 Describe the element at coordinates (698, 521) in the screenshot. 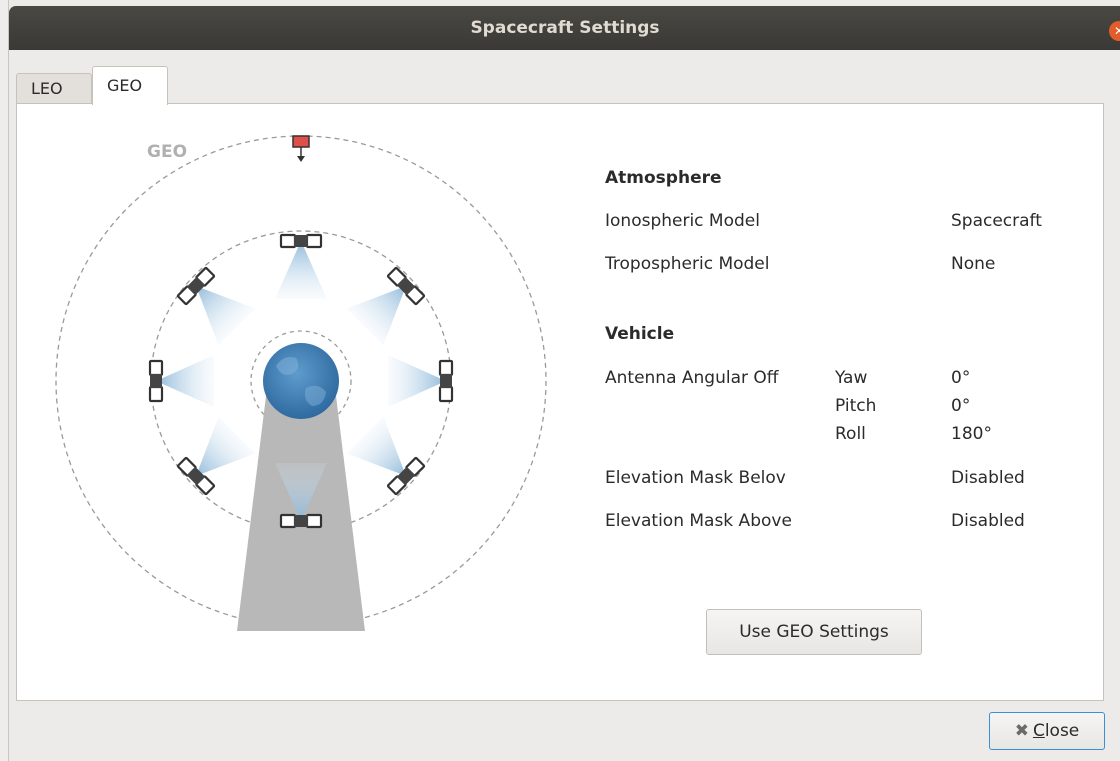

I see `elevation-mask-above-label: Elevation Mask Above` at that location.